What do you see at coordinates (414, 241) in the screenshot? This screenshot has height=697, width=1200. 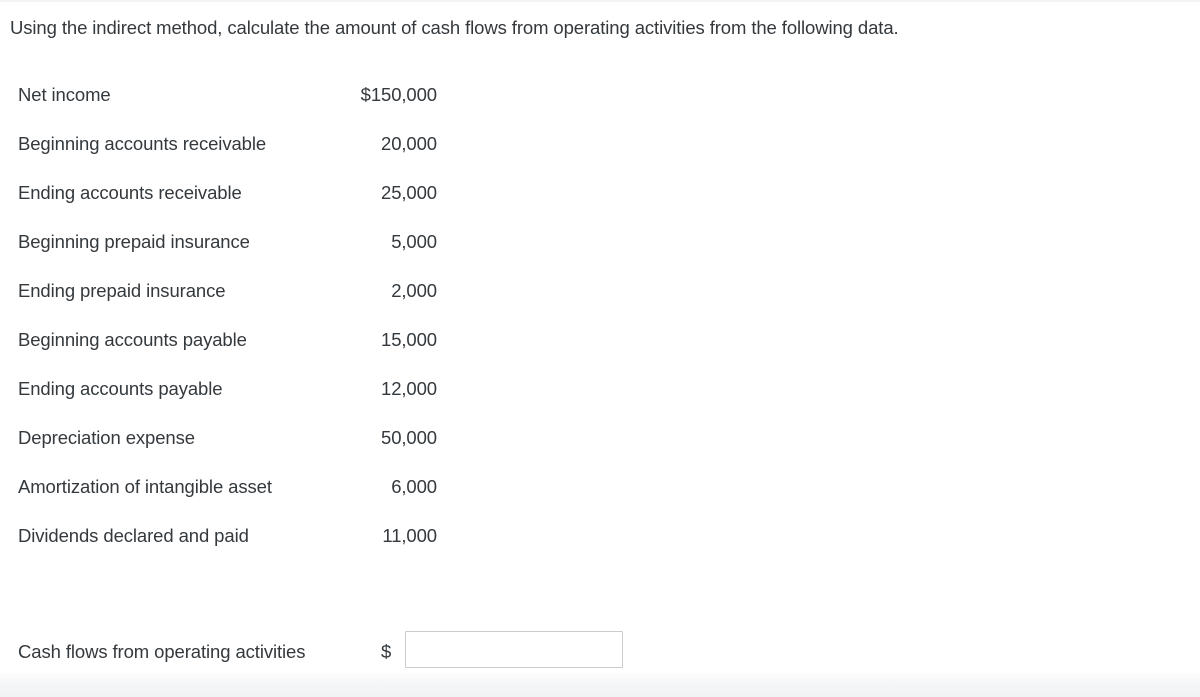 I see `row-value: 5,000` at bounding box center [414, 241].